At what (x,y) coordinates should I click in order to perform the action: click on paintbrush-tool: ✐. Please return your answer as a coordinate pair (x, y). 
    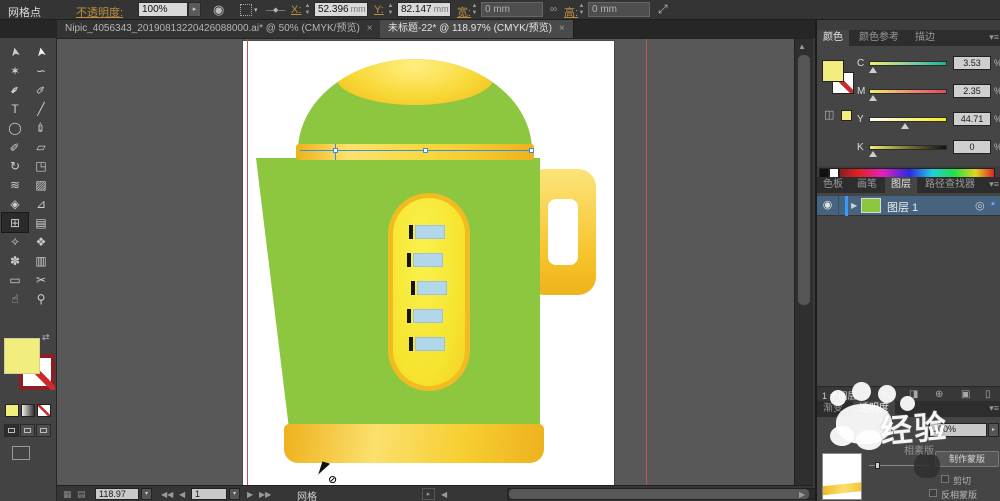
    Looking at the image, I should click on (41, 127).